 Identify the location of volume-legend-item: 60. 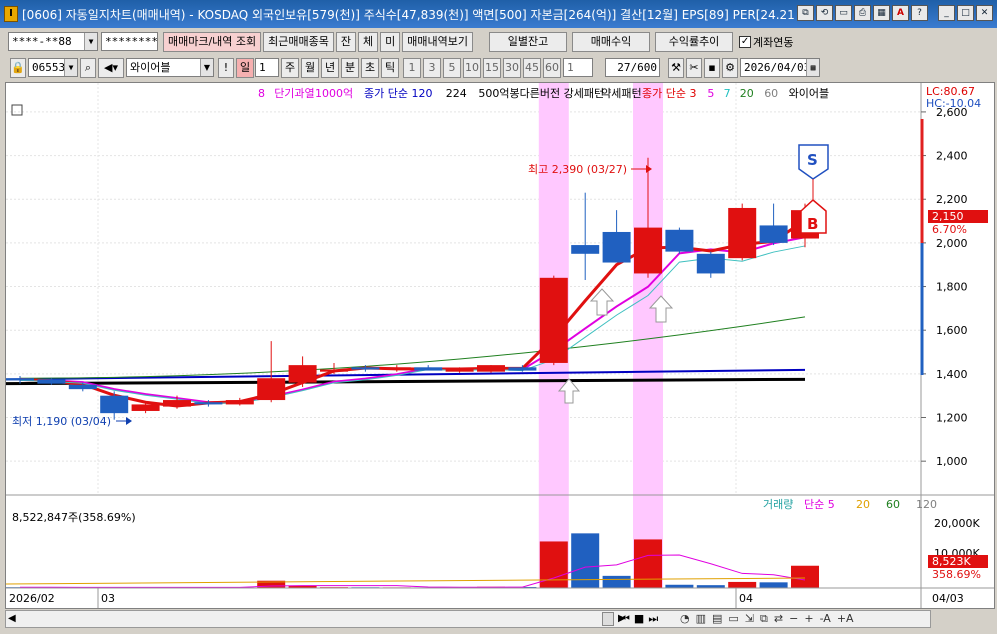
(893, 504).